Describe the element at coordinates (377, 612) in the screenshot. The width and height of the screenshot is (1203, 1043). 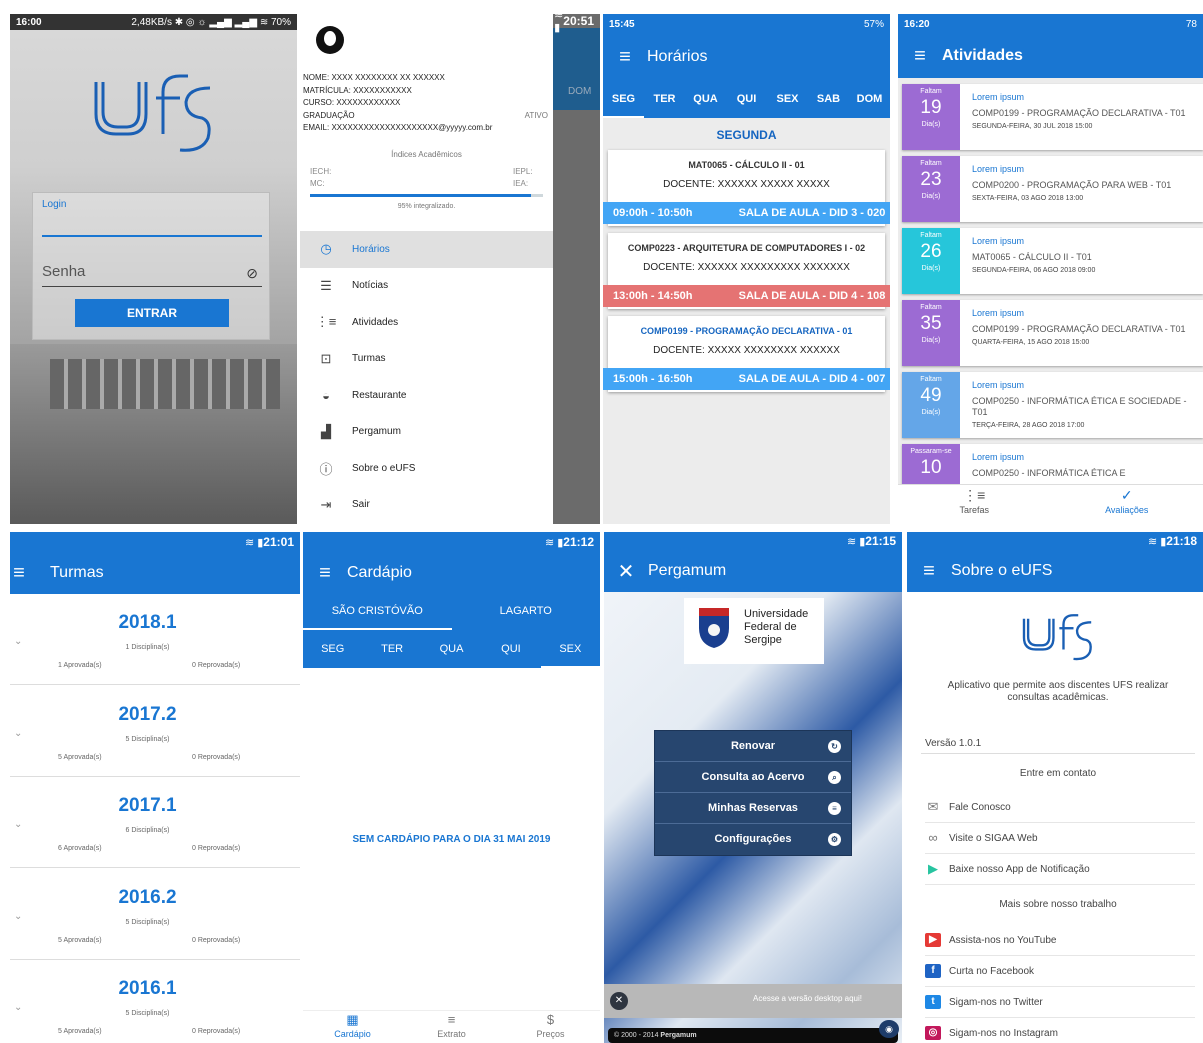
I see `campus-tab-sao-cristovao: SÃO CRISTÓVÃO` at that location.